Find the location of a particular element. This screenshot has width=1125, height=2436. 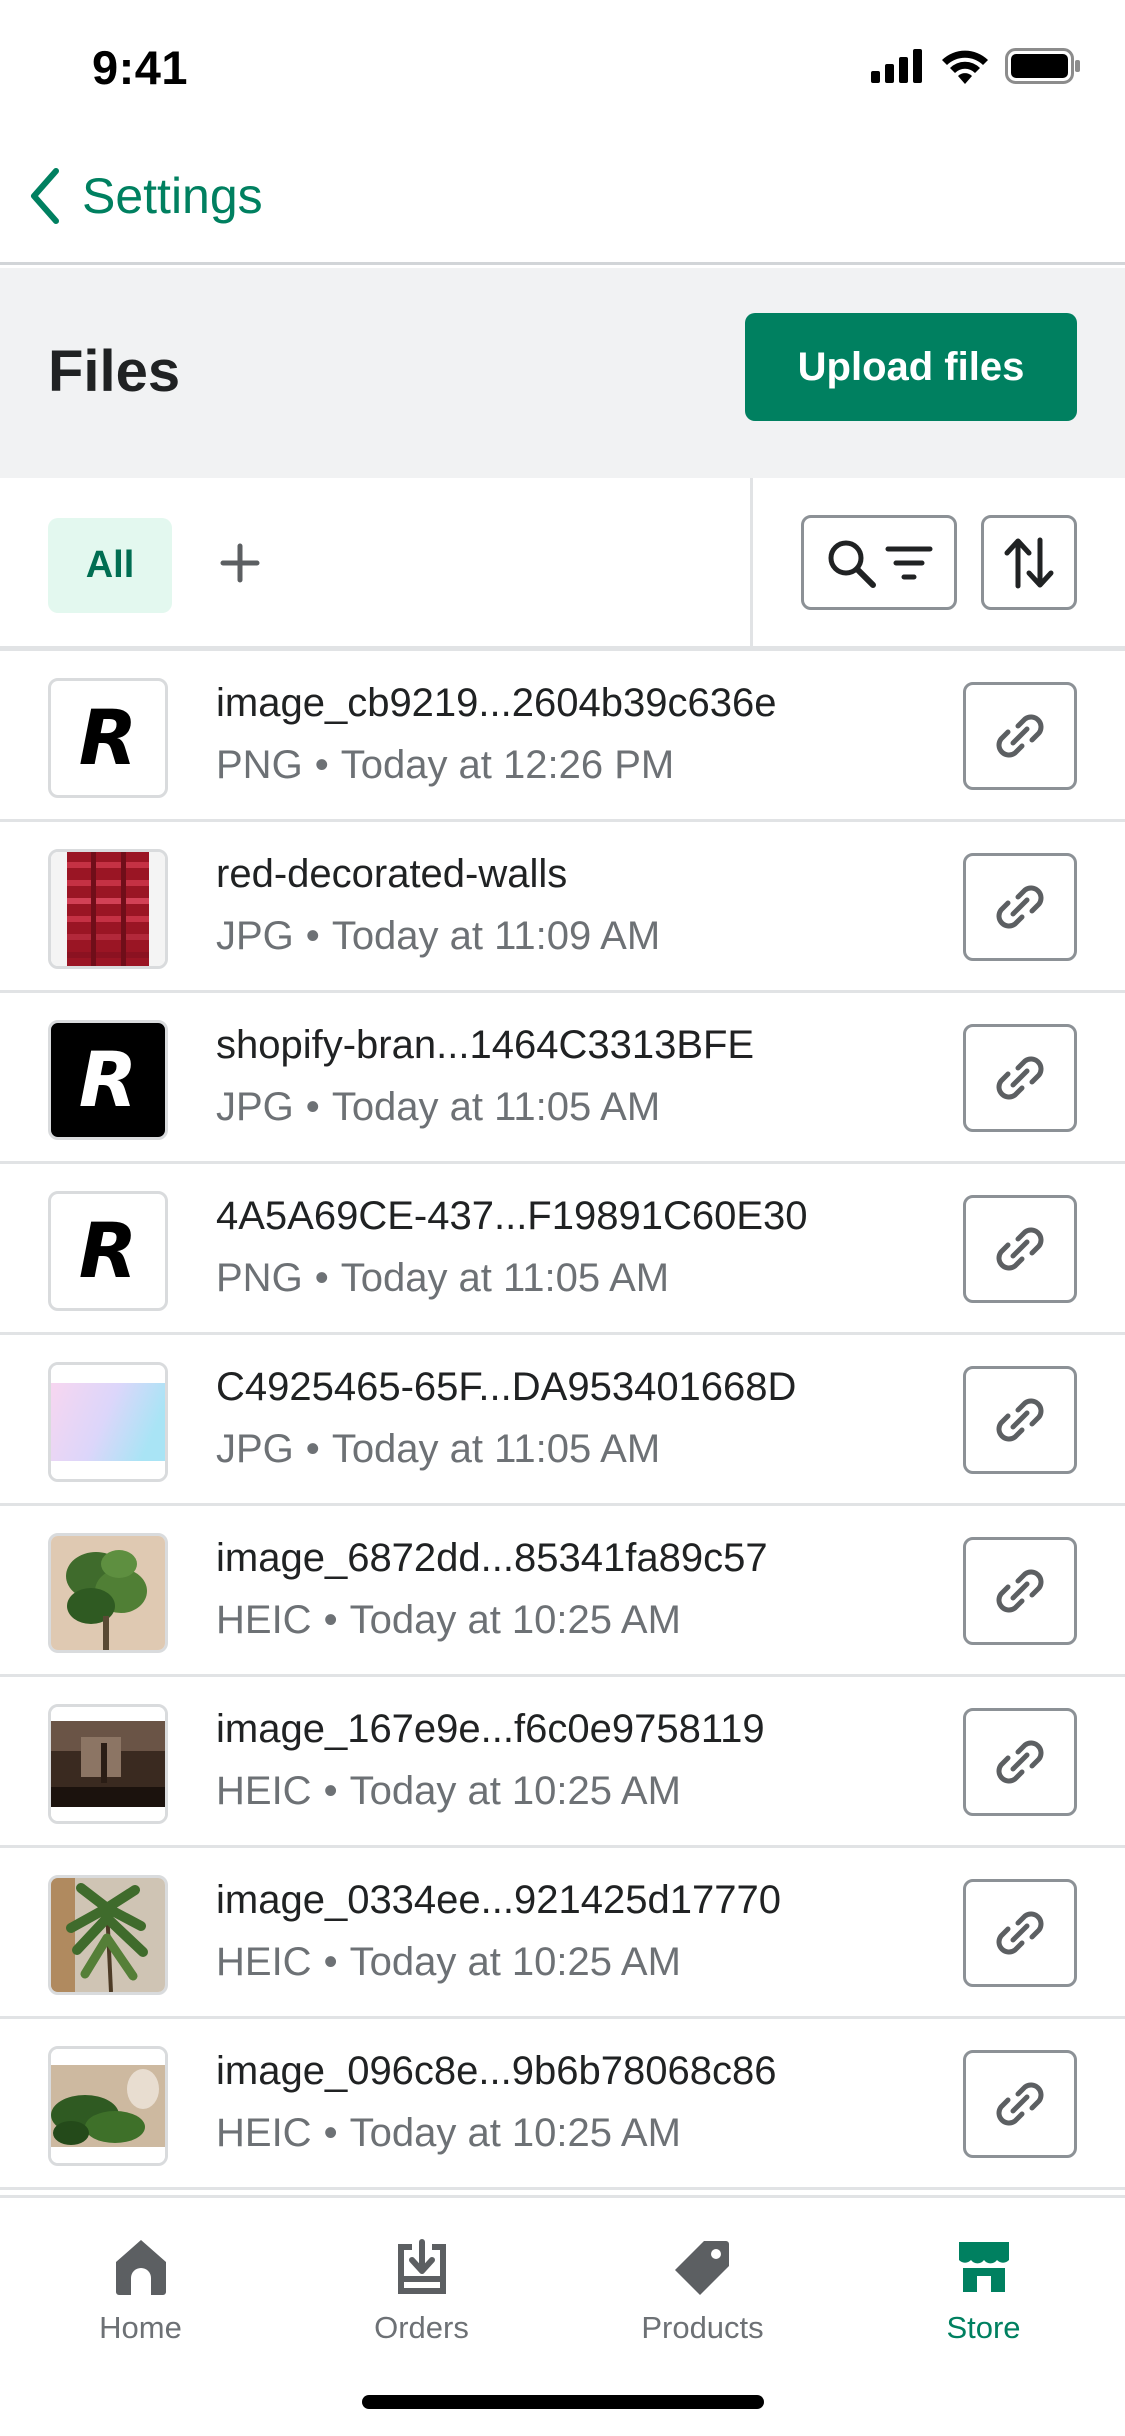

chevron-left-icon is located at coordinates (45, 196).